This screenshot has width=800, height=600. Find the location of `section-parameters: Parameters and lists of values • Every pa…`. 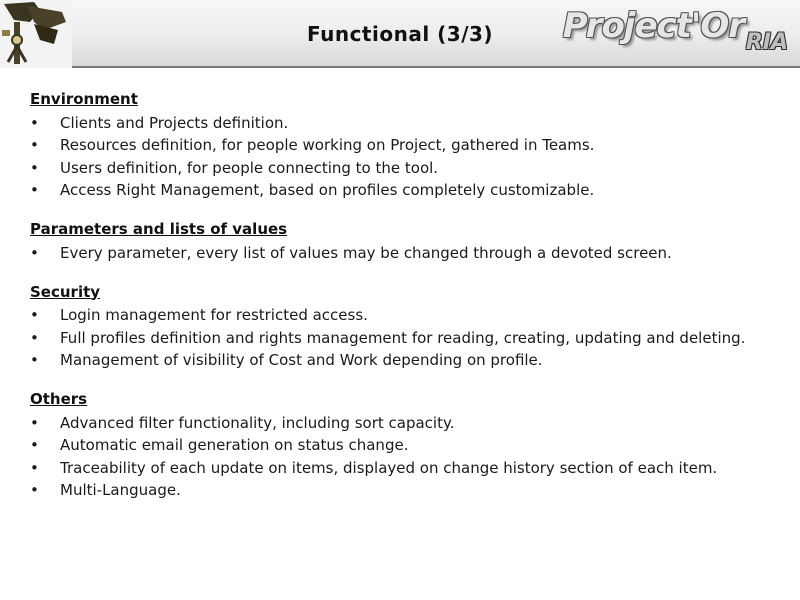

section-parameters: Parameters and lists of values • Every pa… is located at coordinates (400, 240).